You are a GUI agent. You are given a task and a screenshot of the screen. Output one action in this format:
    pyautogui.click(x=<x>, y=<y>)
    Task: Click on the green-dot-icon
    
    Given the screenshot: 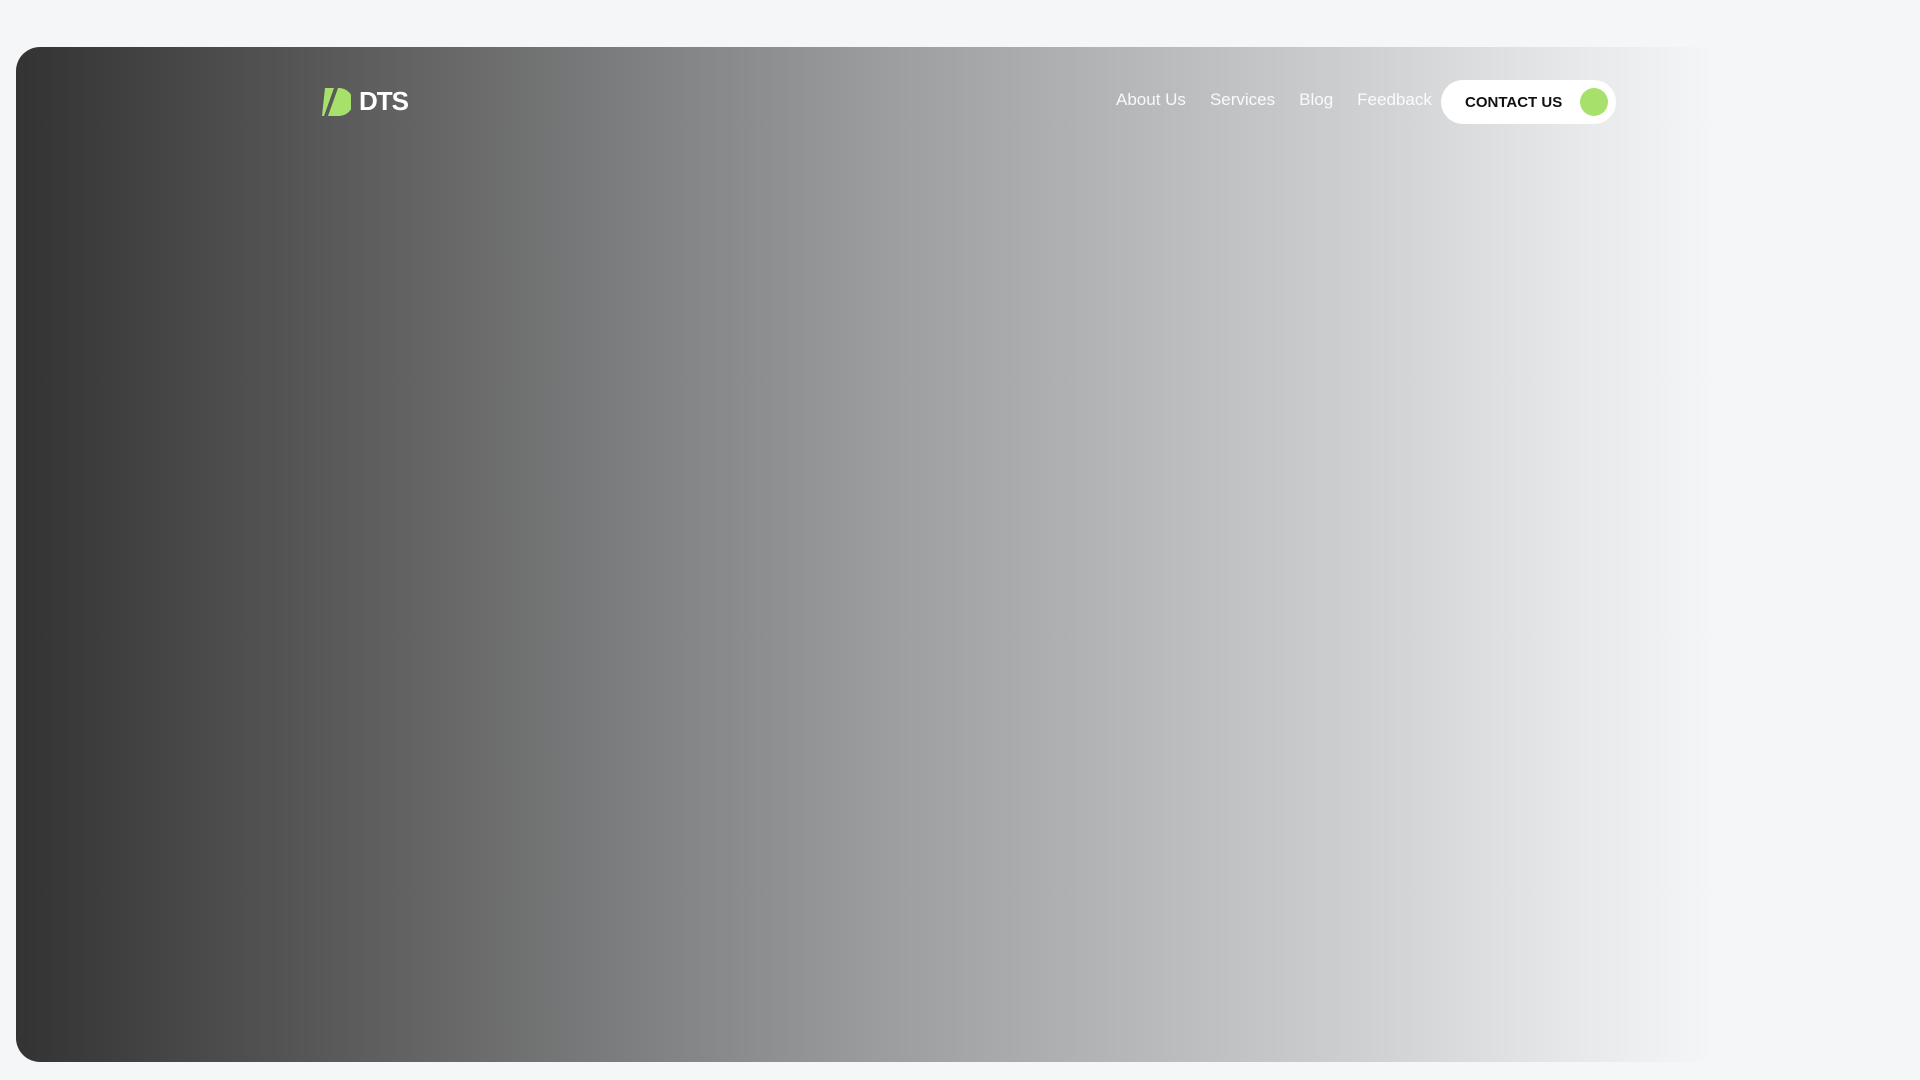 What is the action you would take?
    pyautogui.click(x=1594, y=102)
    